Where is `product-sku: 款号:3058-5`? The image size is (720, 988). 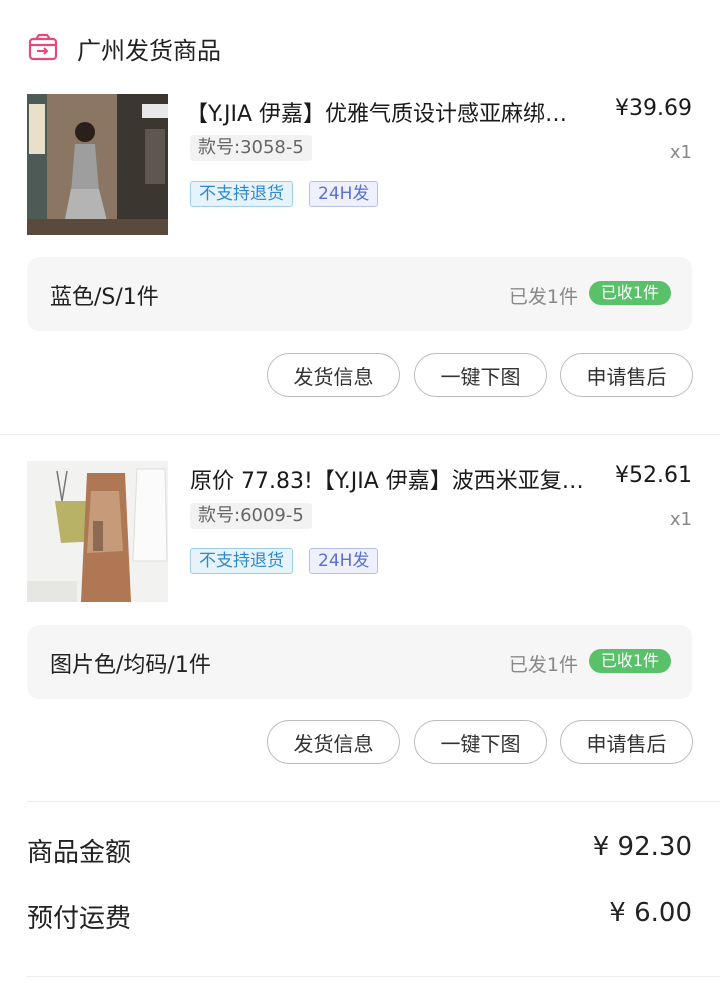 product-sku: 款号:3058-5 is located at coordinates (251, 148).